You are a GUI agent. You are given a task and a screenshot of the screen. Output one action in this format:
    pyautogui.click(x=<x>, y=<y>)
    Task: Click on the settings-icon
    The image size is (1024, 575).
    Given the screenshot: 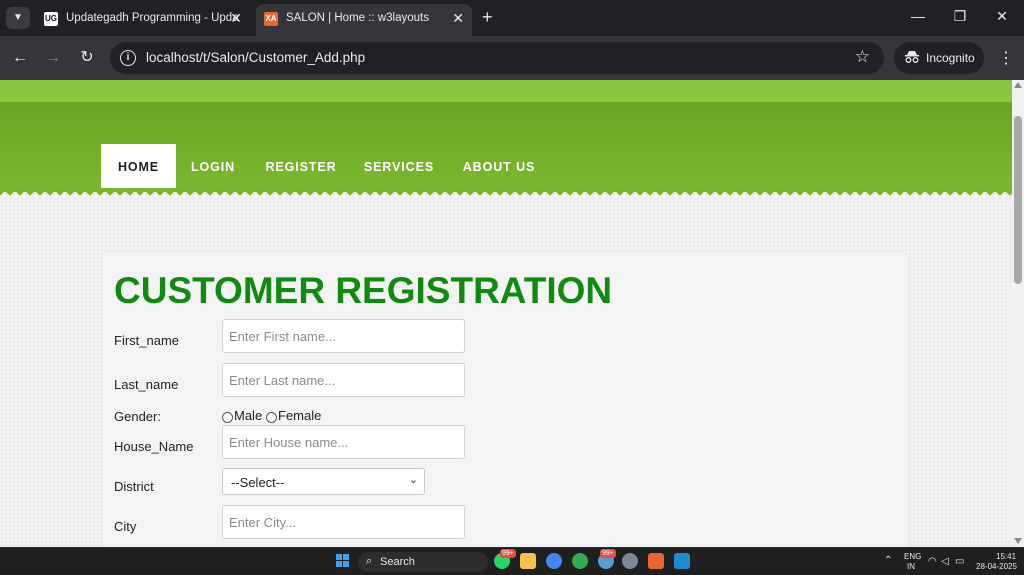 What is the action you would take?
    pyautogui.click(x=630, y=561)
    